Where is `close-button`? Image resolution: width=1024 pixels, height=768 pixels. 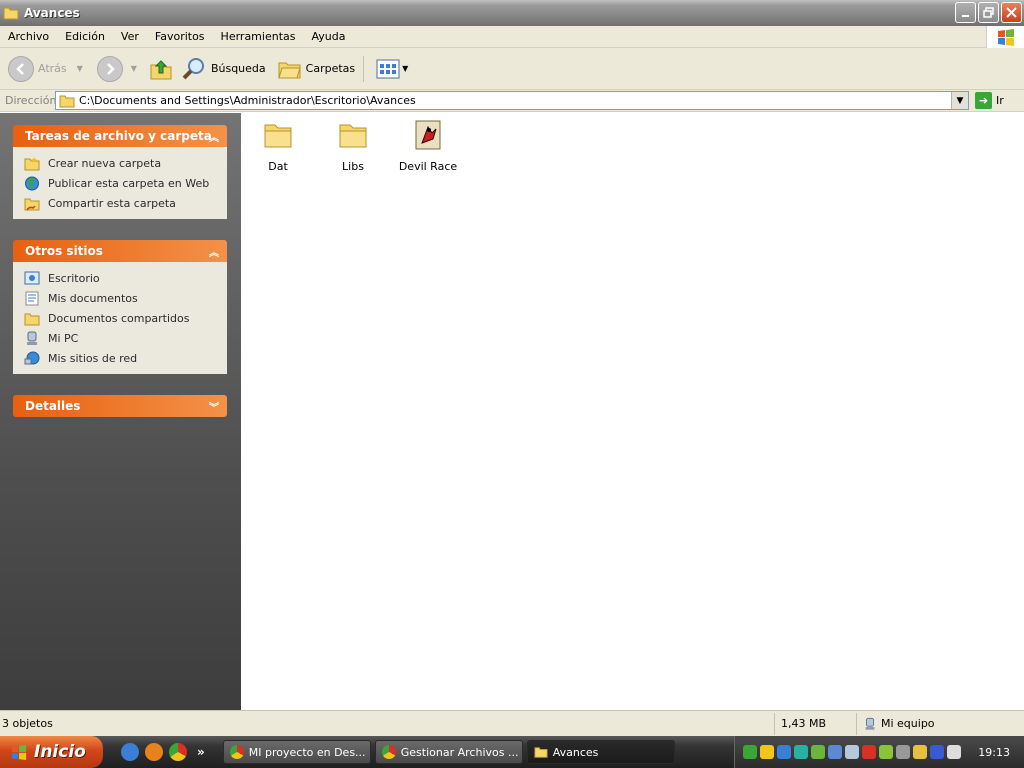
close-button is located at coordinates (1011, 12).